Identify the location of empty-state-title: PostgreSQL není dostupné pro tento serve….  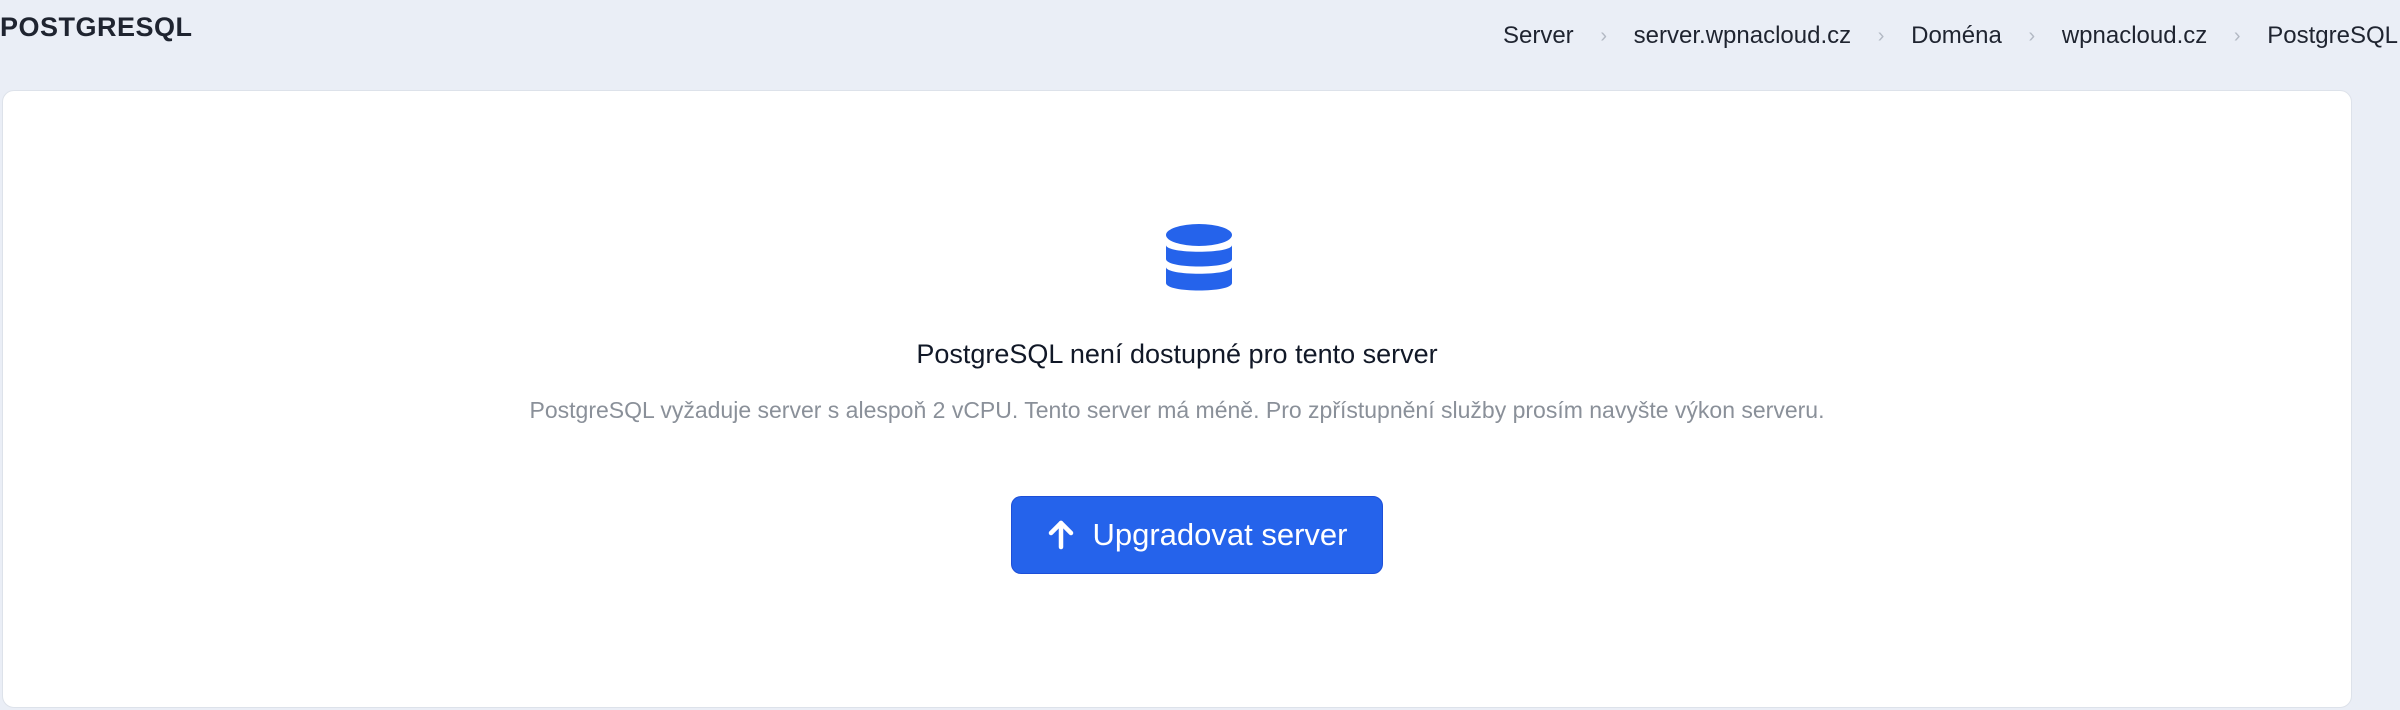
(1177, 354).